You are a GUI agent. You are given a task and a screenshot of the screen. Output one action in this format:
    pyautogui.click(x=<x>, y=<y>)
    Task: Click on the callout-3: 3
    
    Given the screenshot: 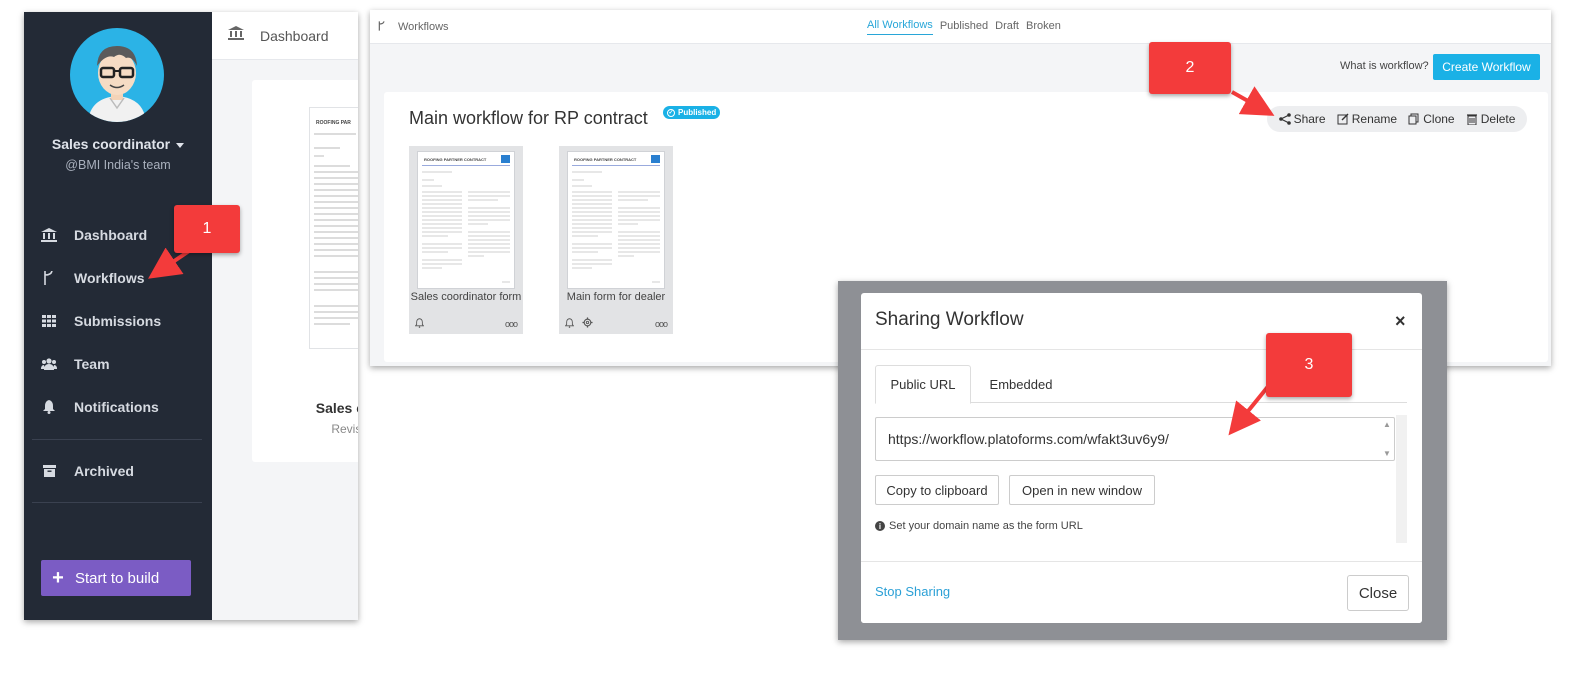 What is the action you would take?
    pyautogui.click(x=1309, y=365)
    